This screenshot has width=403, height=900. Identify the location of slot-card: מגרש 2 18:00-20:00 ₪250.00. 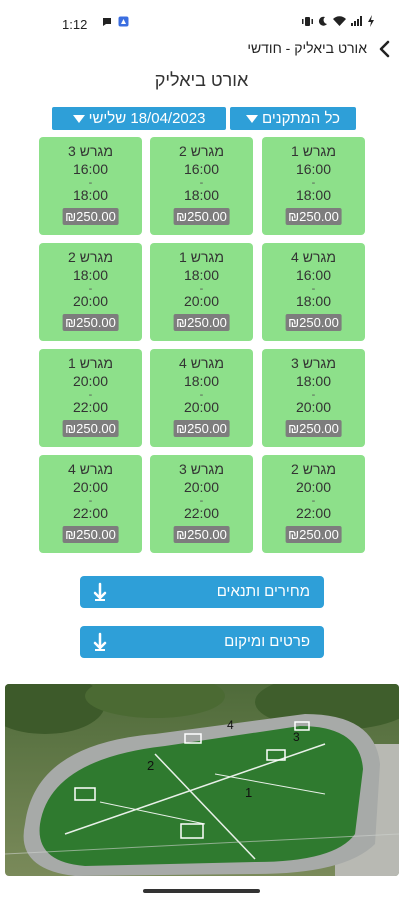
(90, 292).